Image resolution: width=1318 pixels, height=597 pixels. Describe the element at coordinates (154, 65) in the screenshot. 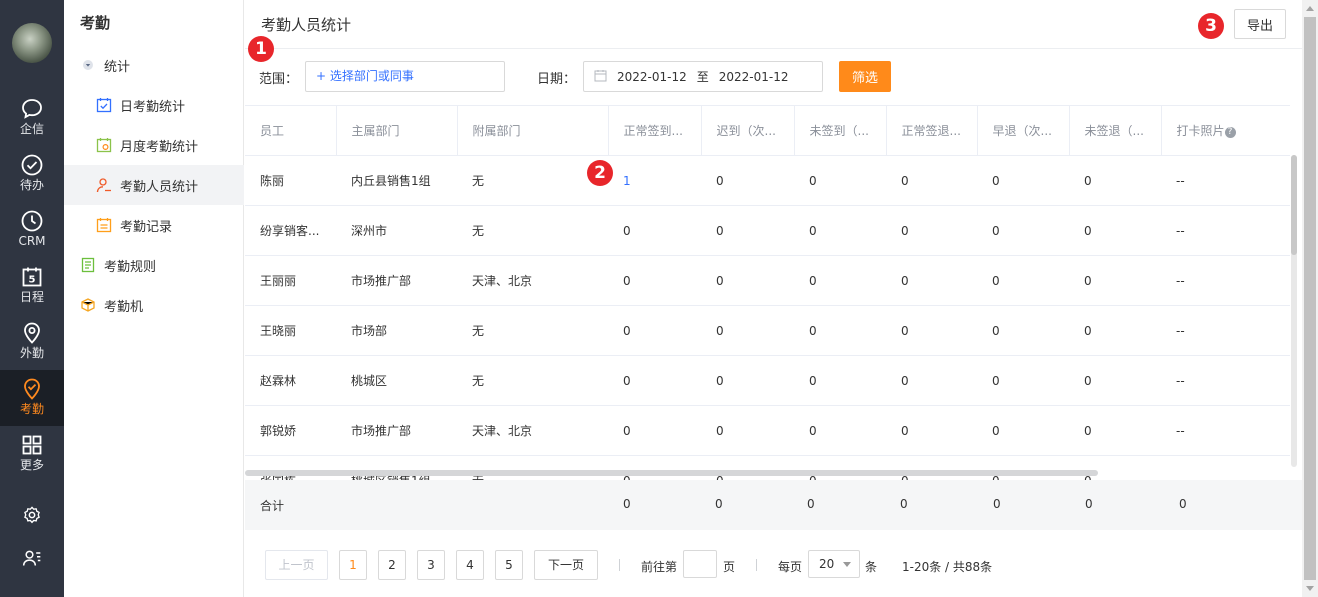

I see `nav-group-statistics: 统计` at that location.